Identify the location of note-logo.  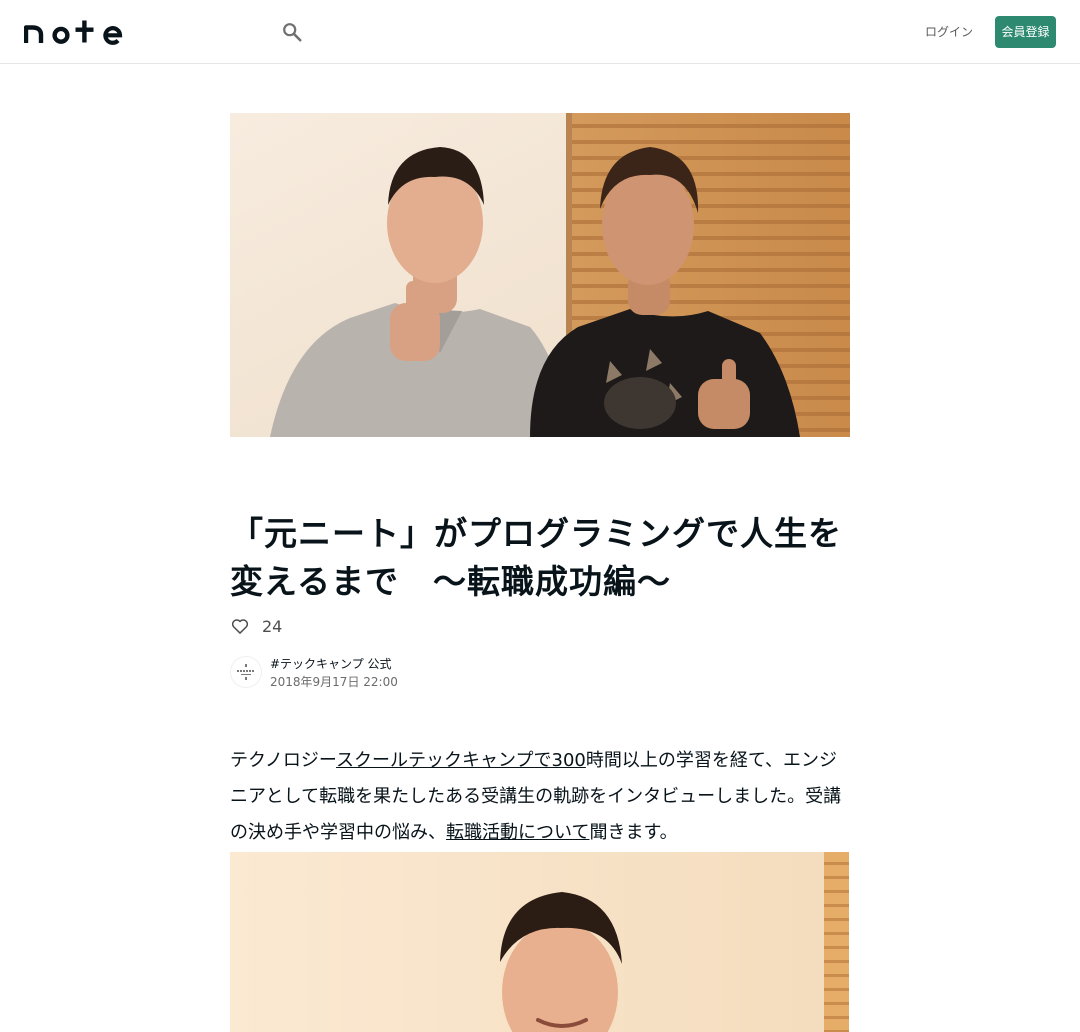
(73, 32).